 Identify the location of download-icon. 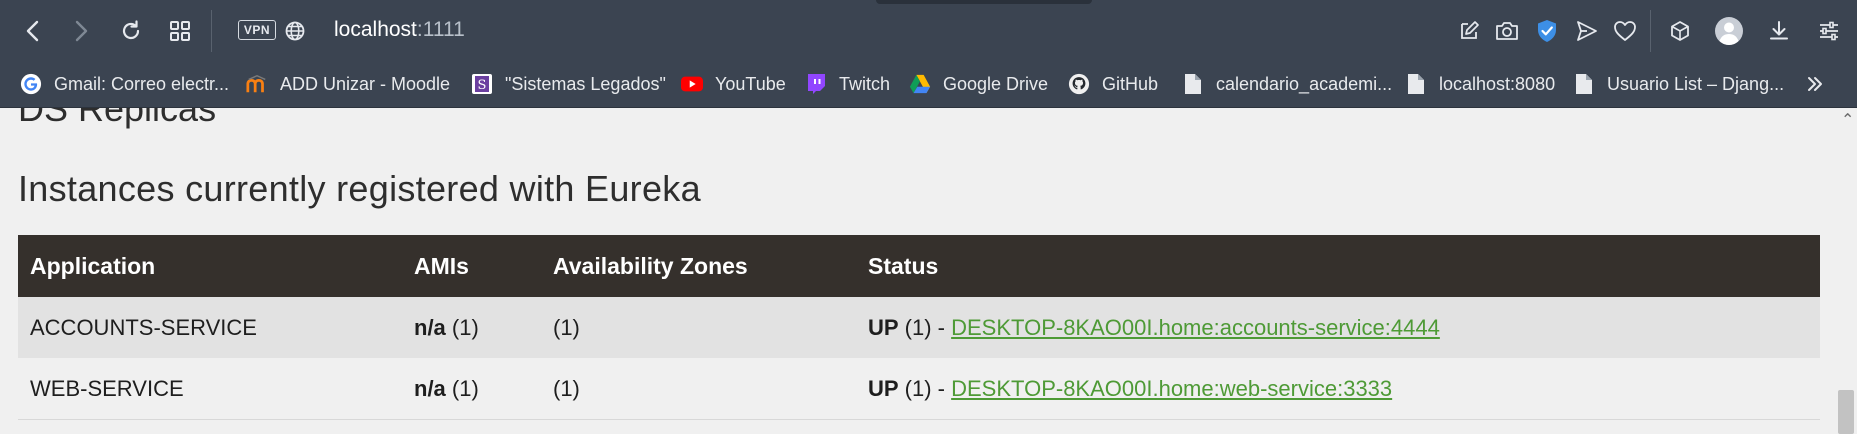
(1779, 30).